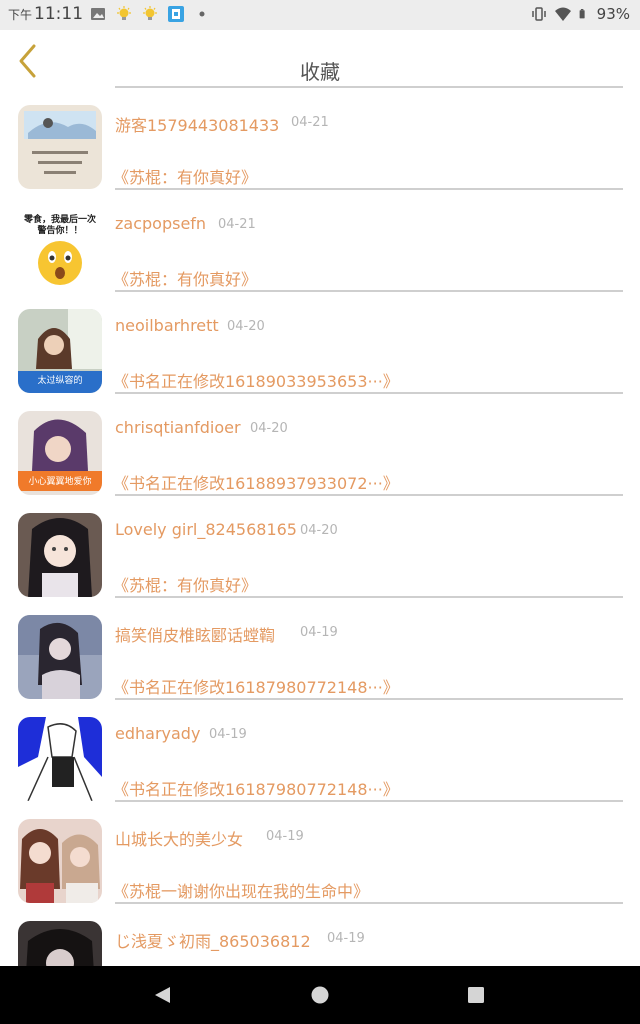  I want to click on list-item: 山城长大的美少女 04-19 《苏棍一谢谢你出现在我的生命中》, so click(320, 853).